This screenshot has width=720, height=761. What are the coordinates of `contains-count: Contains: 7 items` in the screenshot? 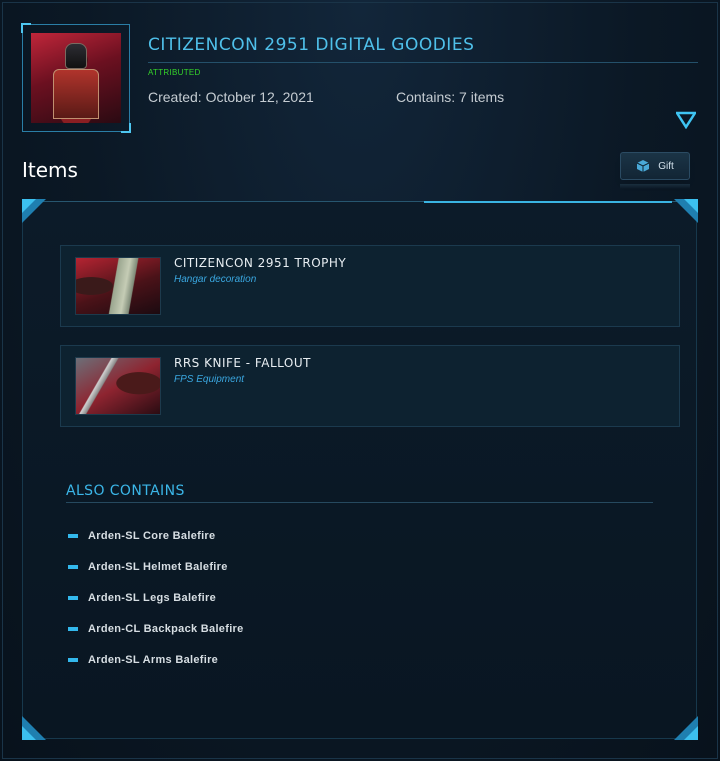 It's located at (450, 97).